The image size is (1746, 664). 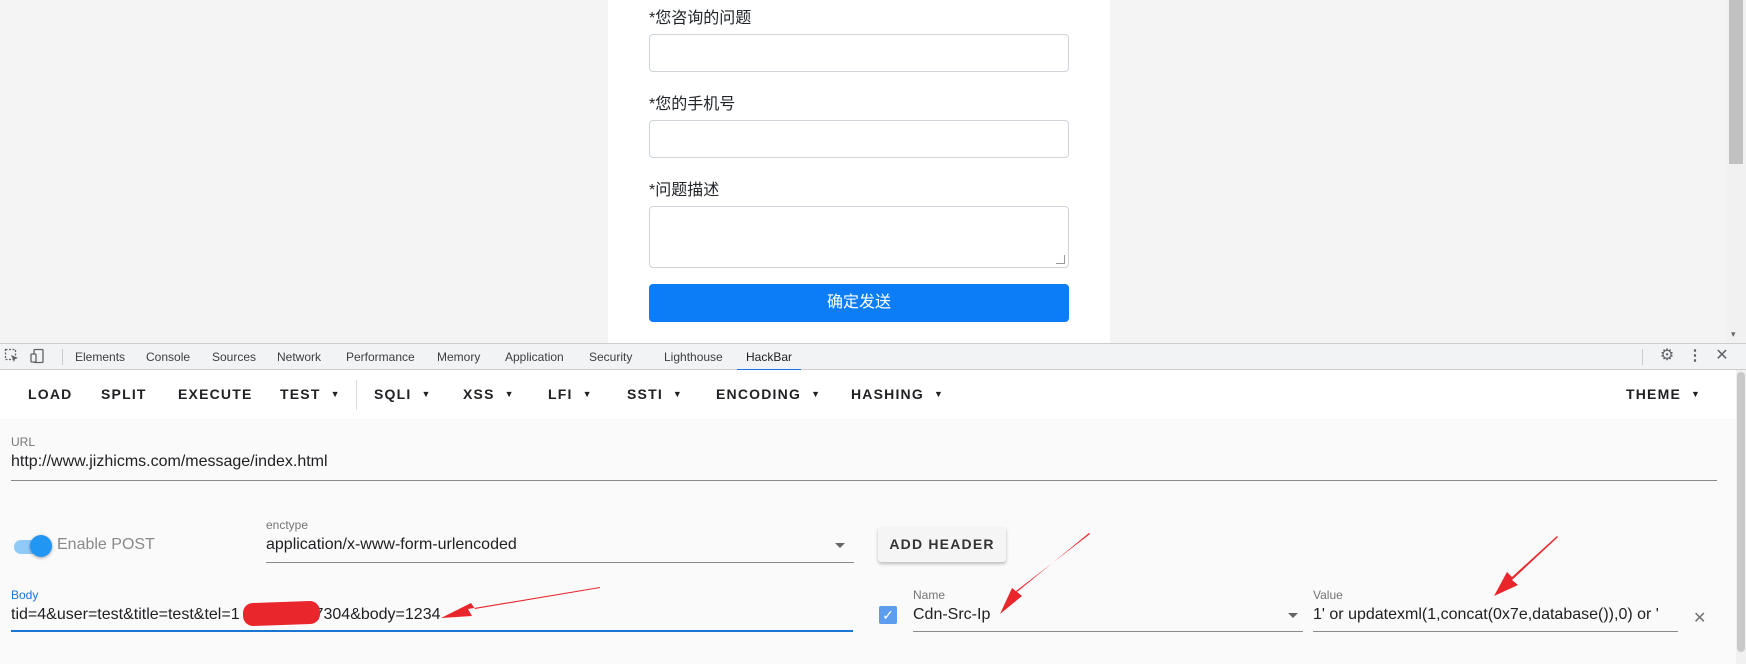 What do you see at coordinates (942, 544) in the screenshot?
I see `add-header-button: ADD HEADER` at bounding box center [942, 544].